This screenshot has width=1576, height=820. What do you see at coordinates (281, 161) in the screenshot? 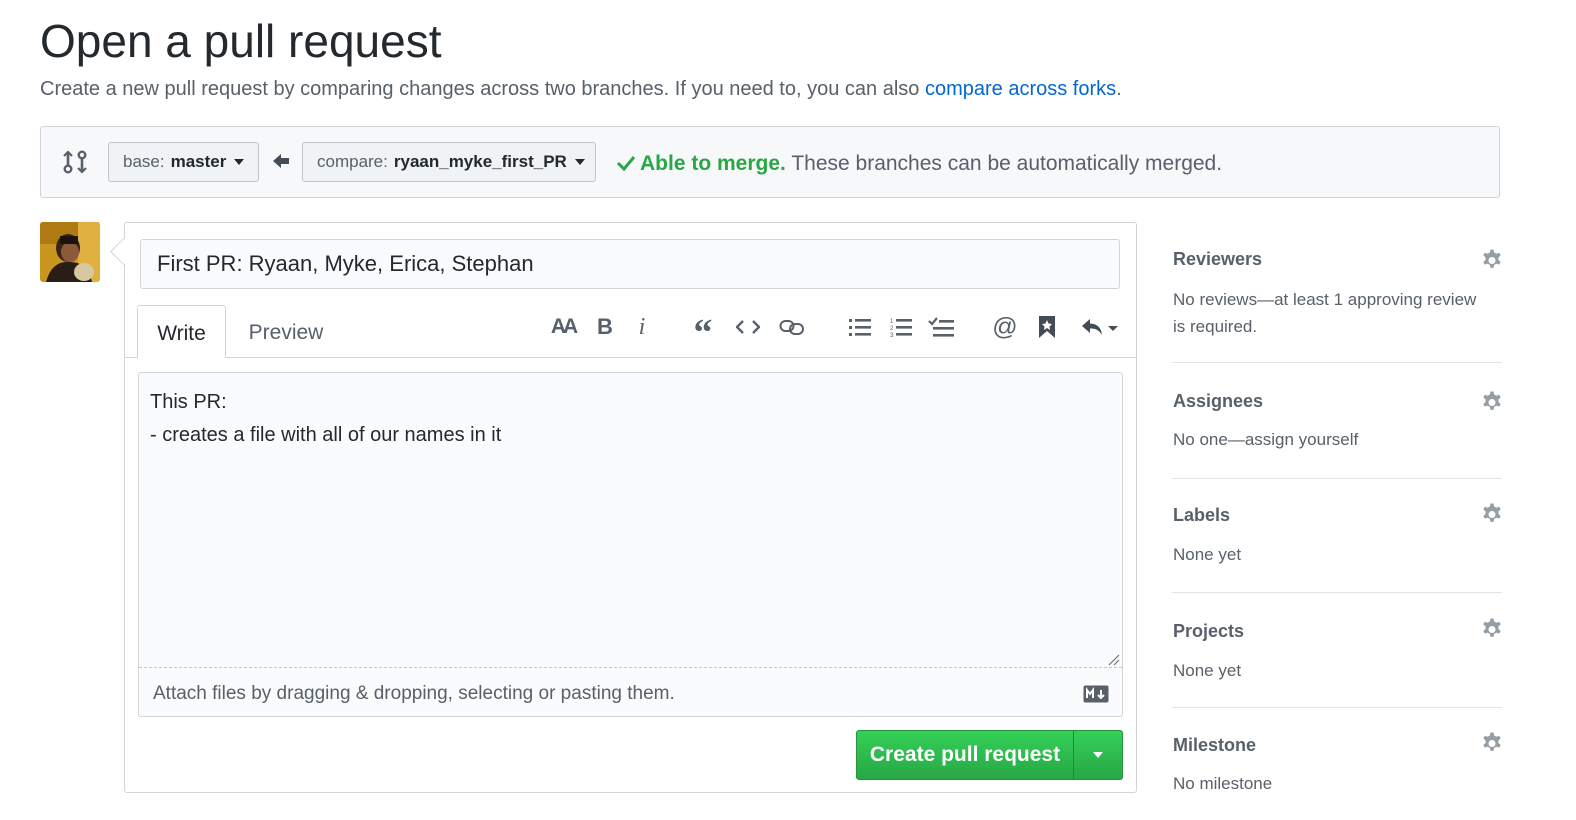
I see `arrow-left-icon` at bounding box center [281, 161].